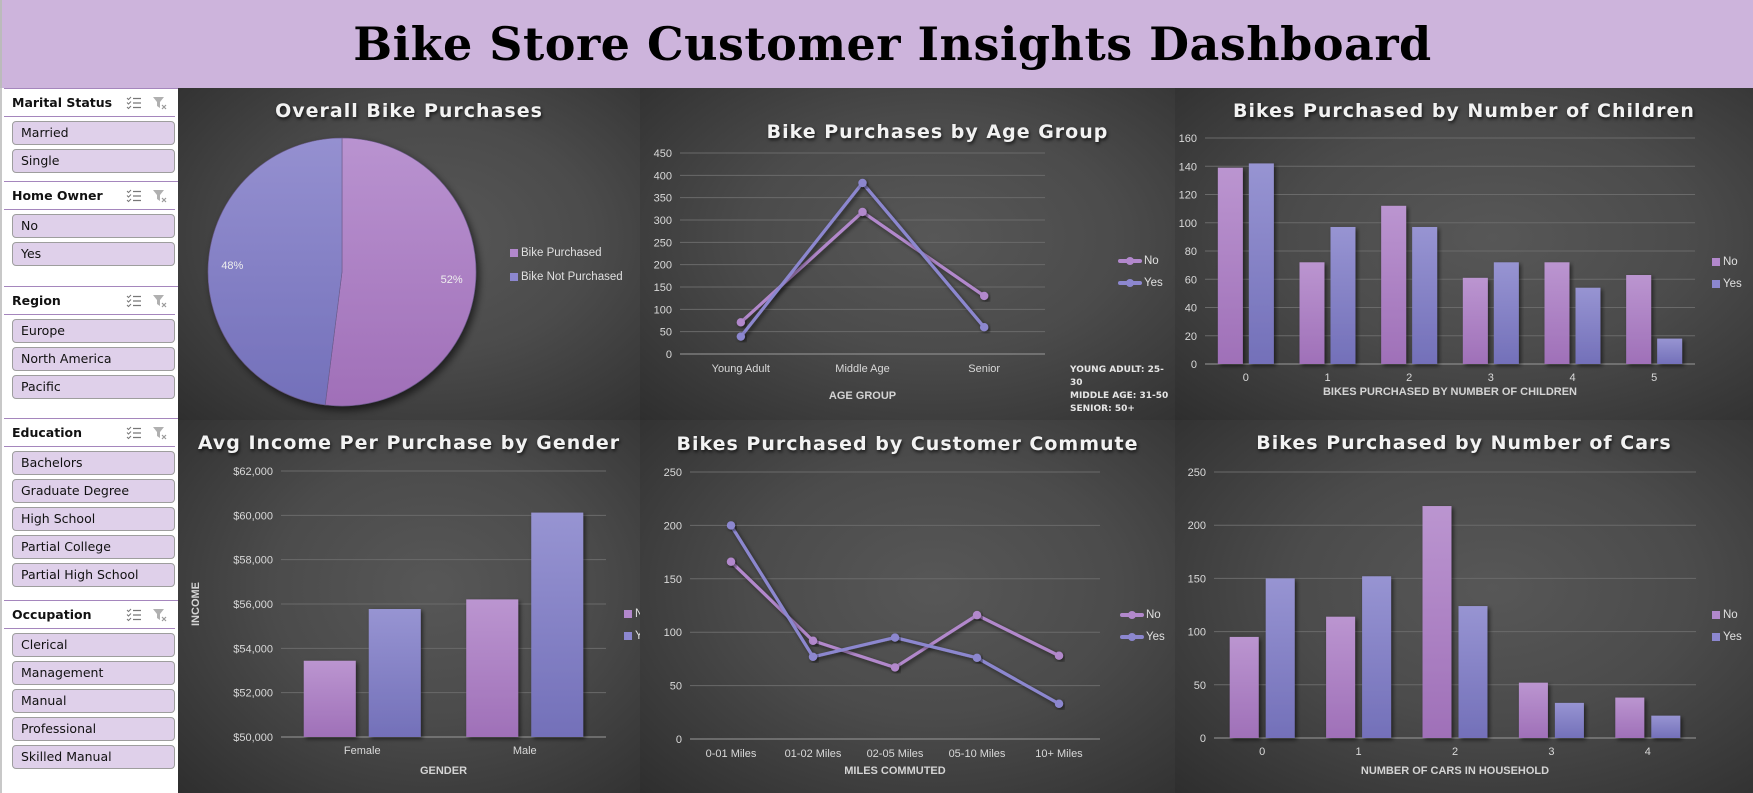 The width and height of the screenshot is (1753, 793). I want to click on y-tick-label: 80, so click(1191, 252).